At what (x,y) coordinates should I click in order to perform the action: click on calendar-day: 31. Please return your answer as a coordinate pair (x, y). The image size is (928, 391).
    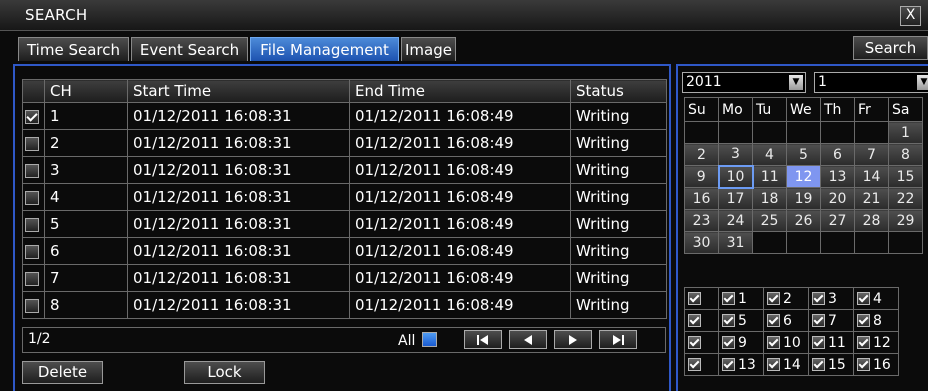
    Looking at the image, I should click on (735, 242).